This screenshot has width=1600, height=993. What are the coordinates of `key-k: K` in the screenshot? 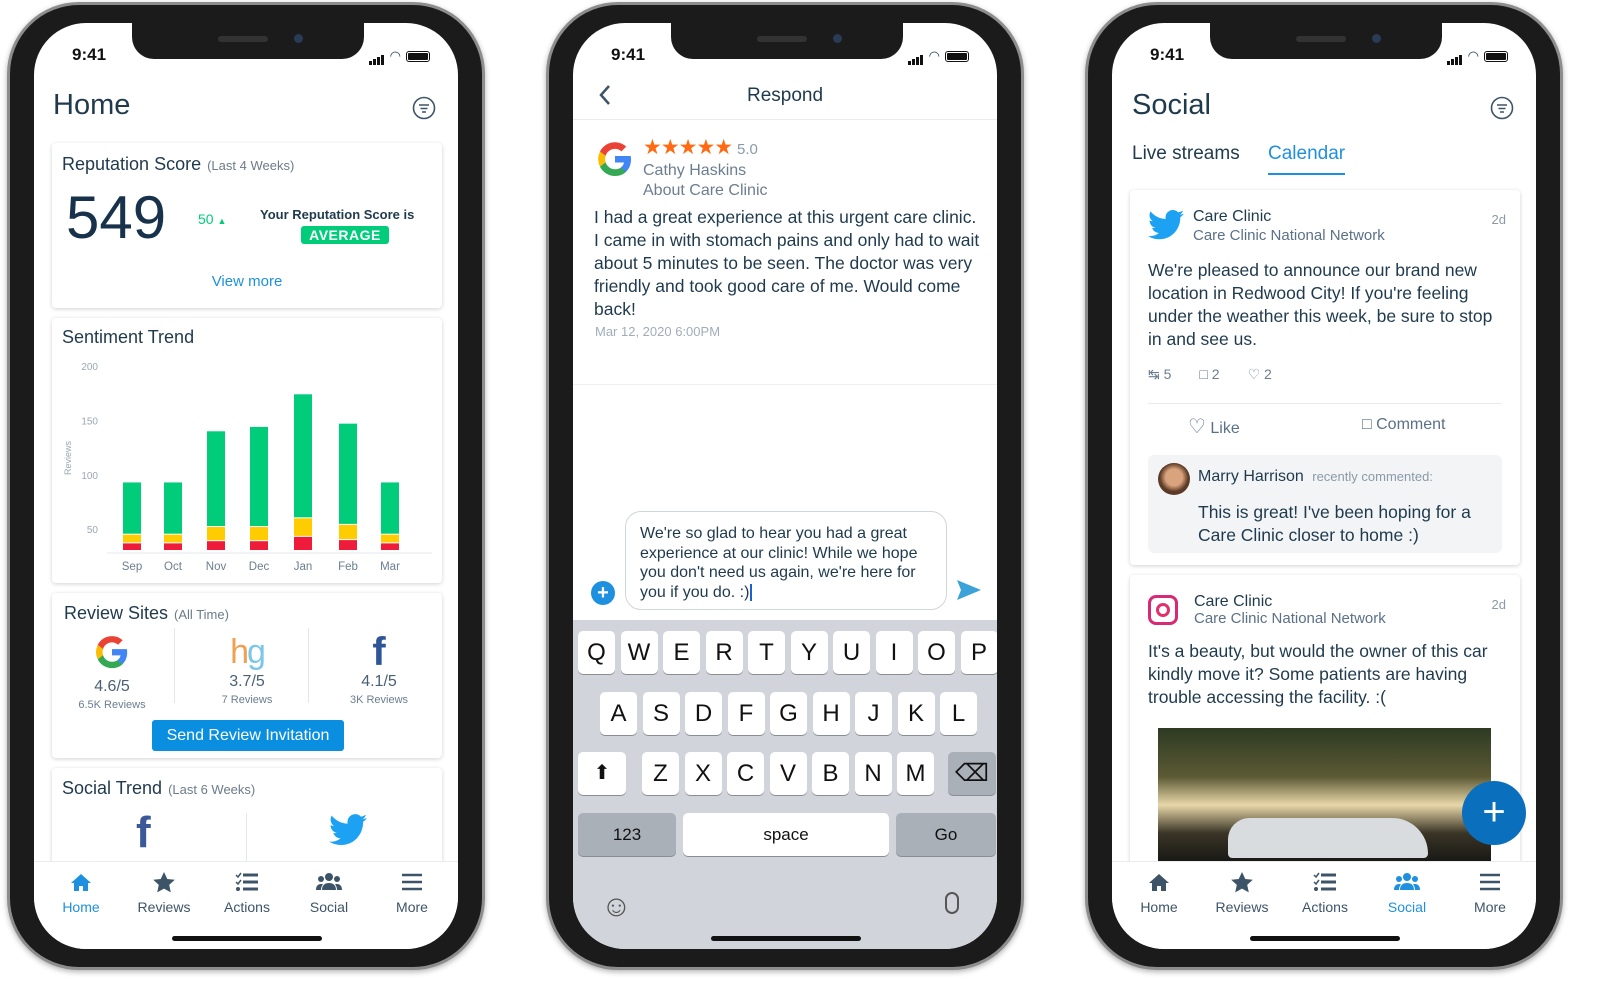 It's located at (916, 713).